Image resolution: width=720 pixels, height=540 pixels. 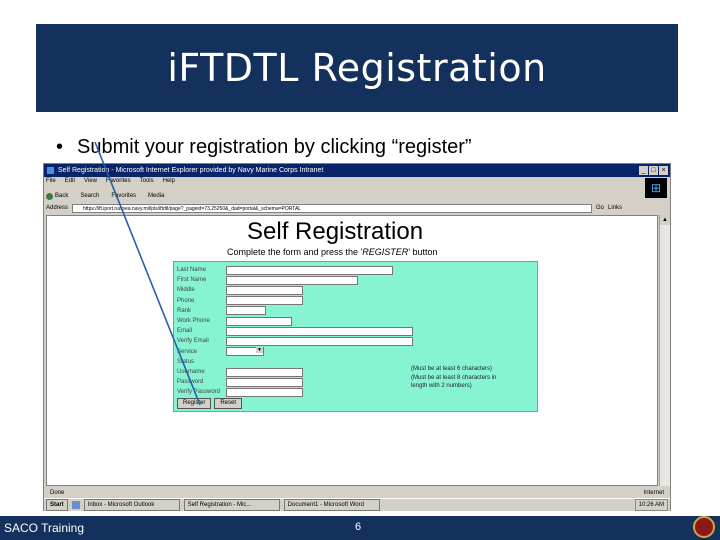 I want to click on go-button: Go, so click(x=600, y=208).